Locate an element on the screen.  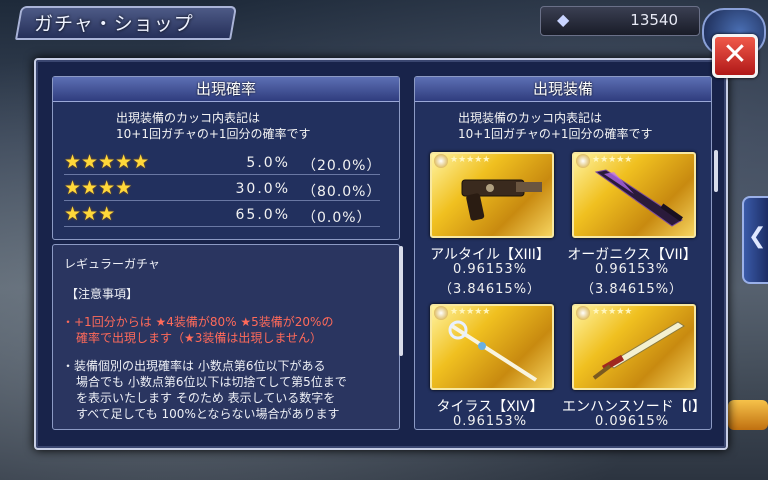
sword-icon is located at coordinates (638, 350).